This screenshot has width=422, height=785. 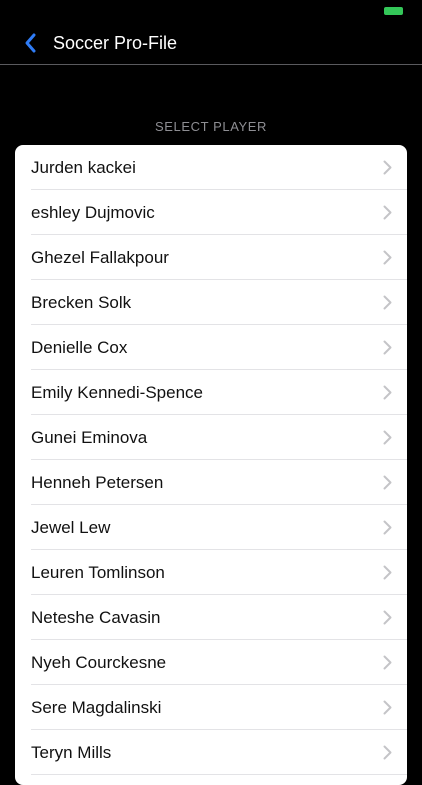 What do you see at coordinates (97, 482) in the screenshot?
I see `player-name: Henneh Petersen` at bounding box center [97, 482].